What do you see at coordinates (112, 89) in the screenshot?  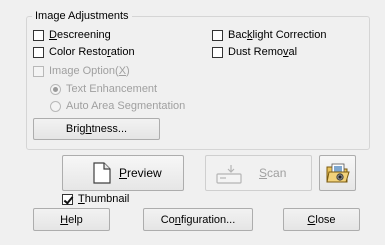 I see `text-enhancement-label: Text Enhancement` at bounding box center [112, 89].